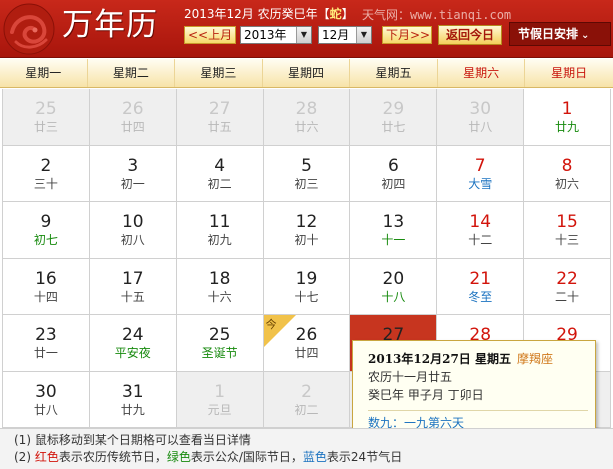 This screenshot has height=469, width=613. I want to click on chevron-down-icon: ⌄, so click(585, 35).